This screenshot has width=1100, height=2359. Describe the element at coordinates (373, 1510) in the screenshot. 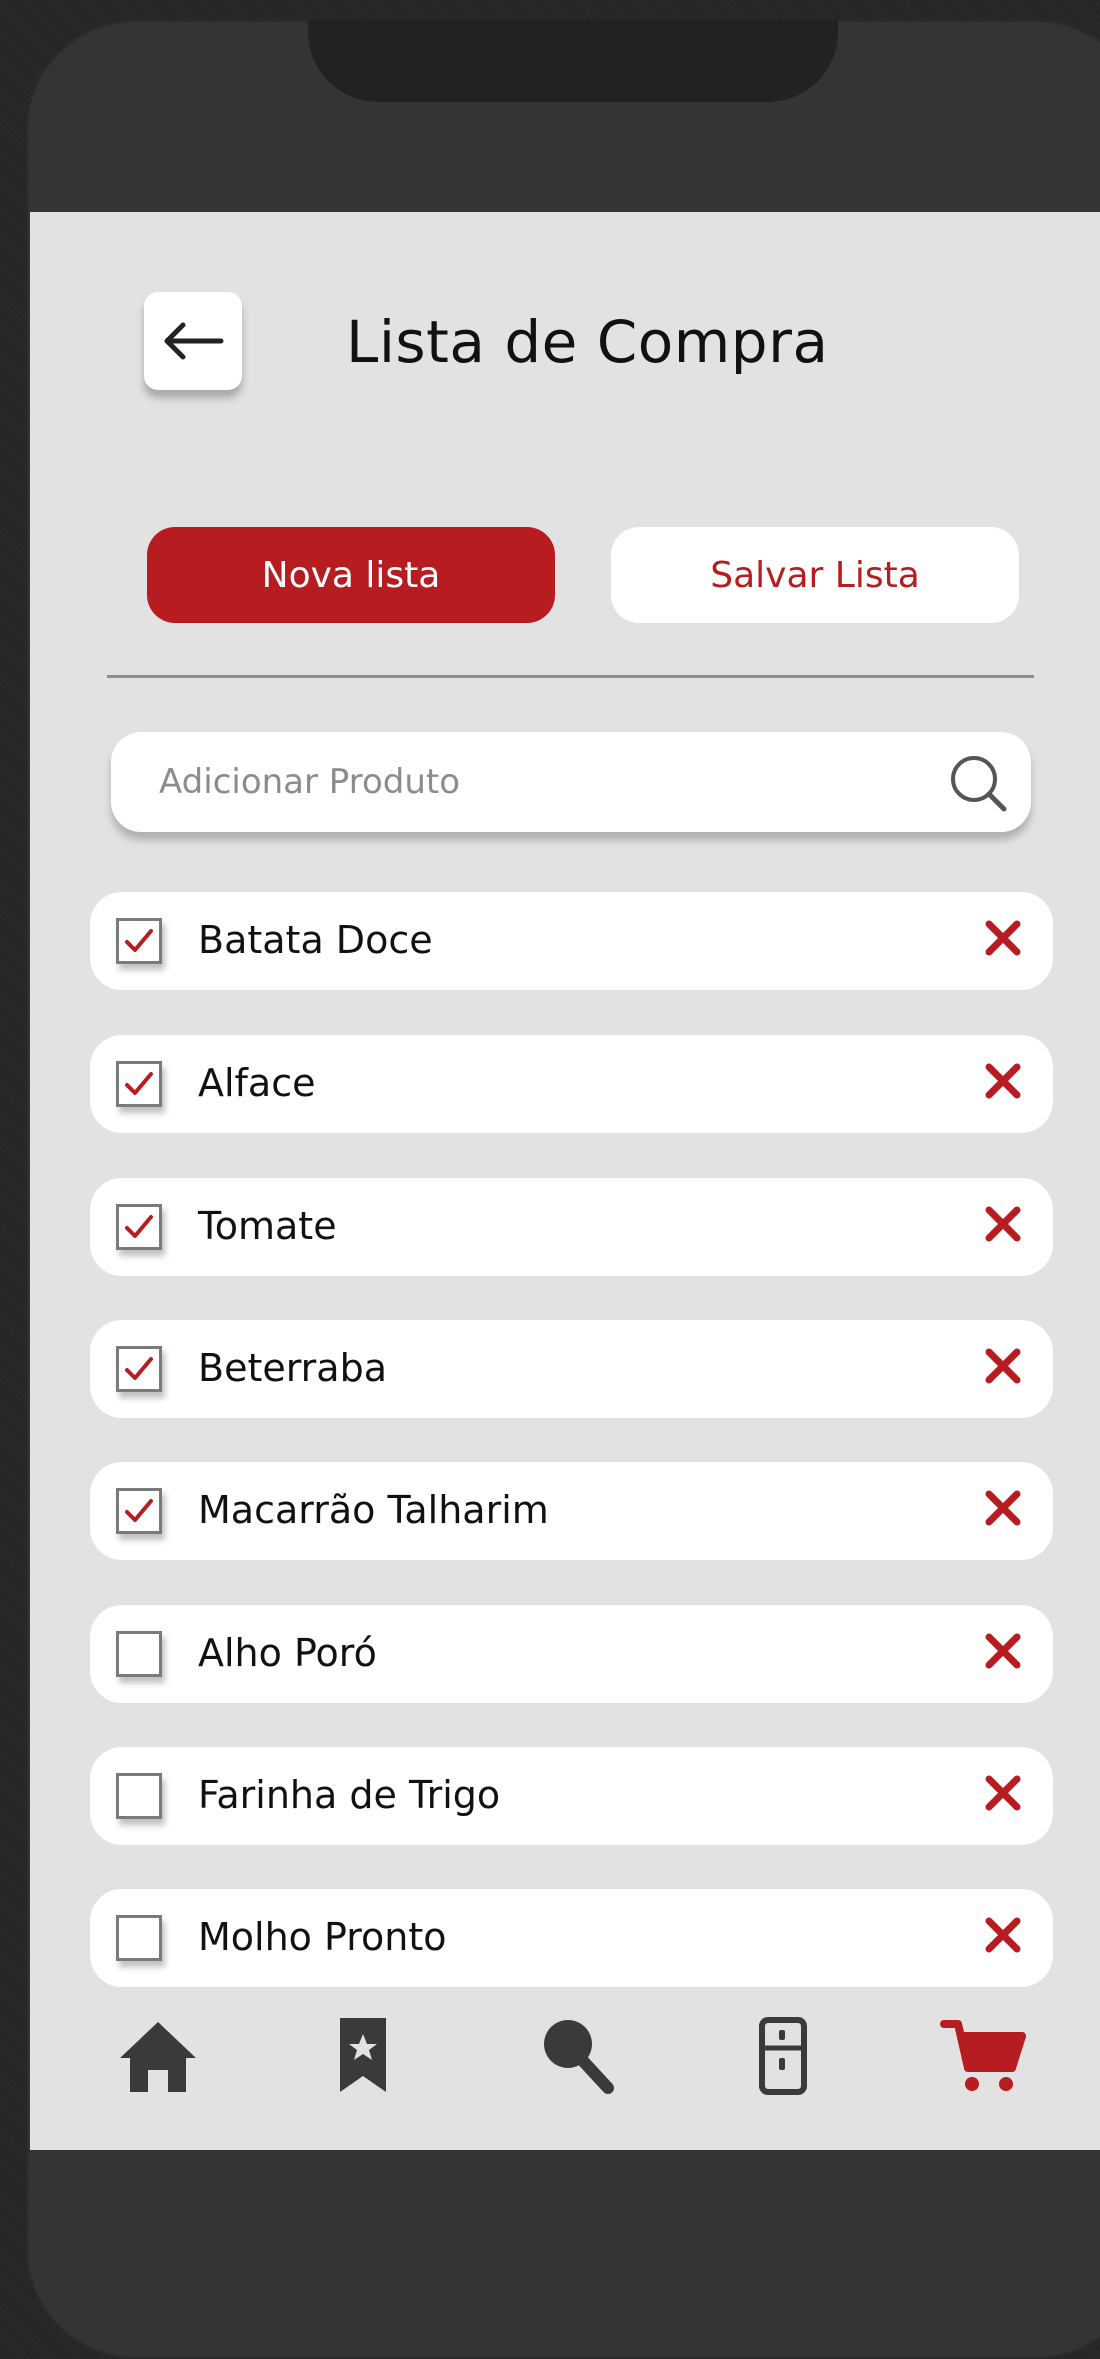

I see `item-label: Macarrão Talharim` at that location.